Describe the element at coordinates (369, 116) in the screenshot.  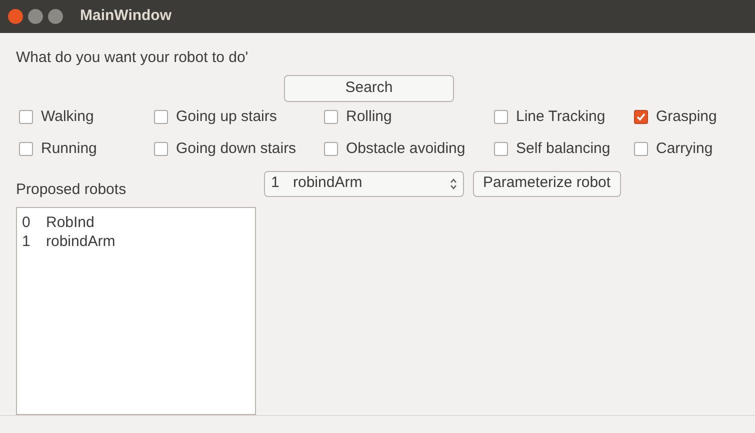
I see `checkbox-label: Rolling` at that location.